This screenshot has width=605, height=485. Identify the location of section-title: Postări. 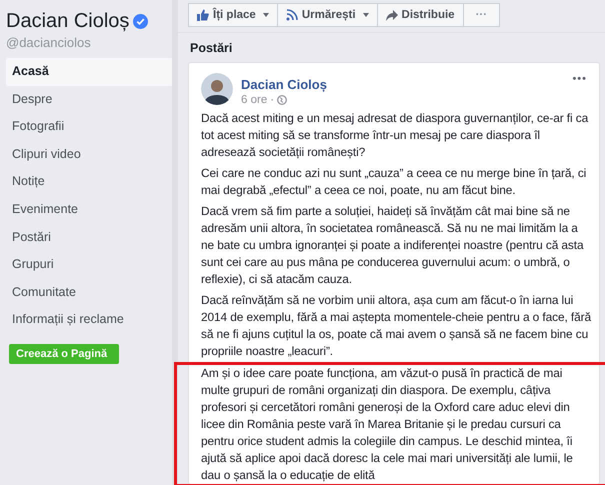
(212, 48).